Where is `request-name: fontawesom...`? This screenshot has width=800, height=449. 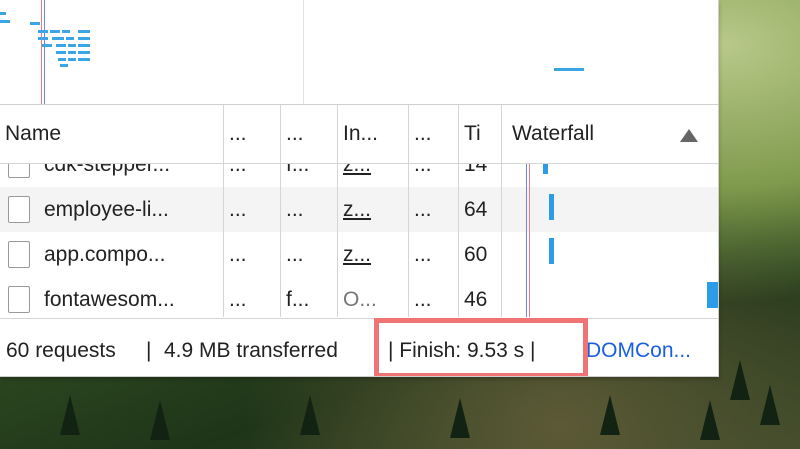 request-name: fontawesom... is located at coordinates (109, 299).